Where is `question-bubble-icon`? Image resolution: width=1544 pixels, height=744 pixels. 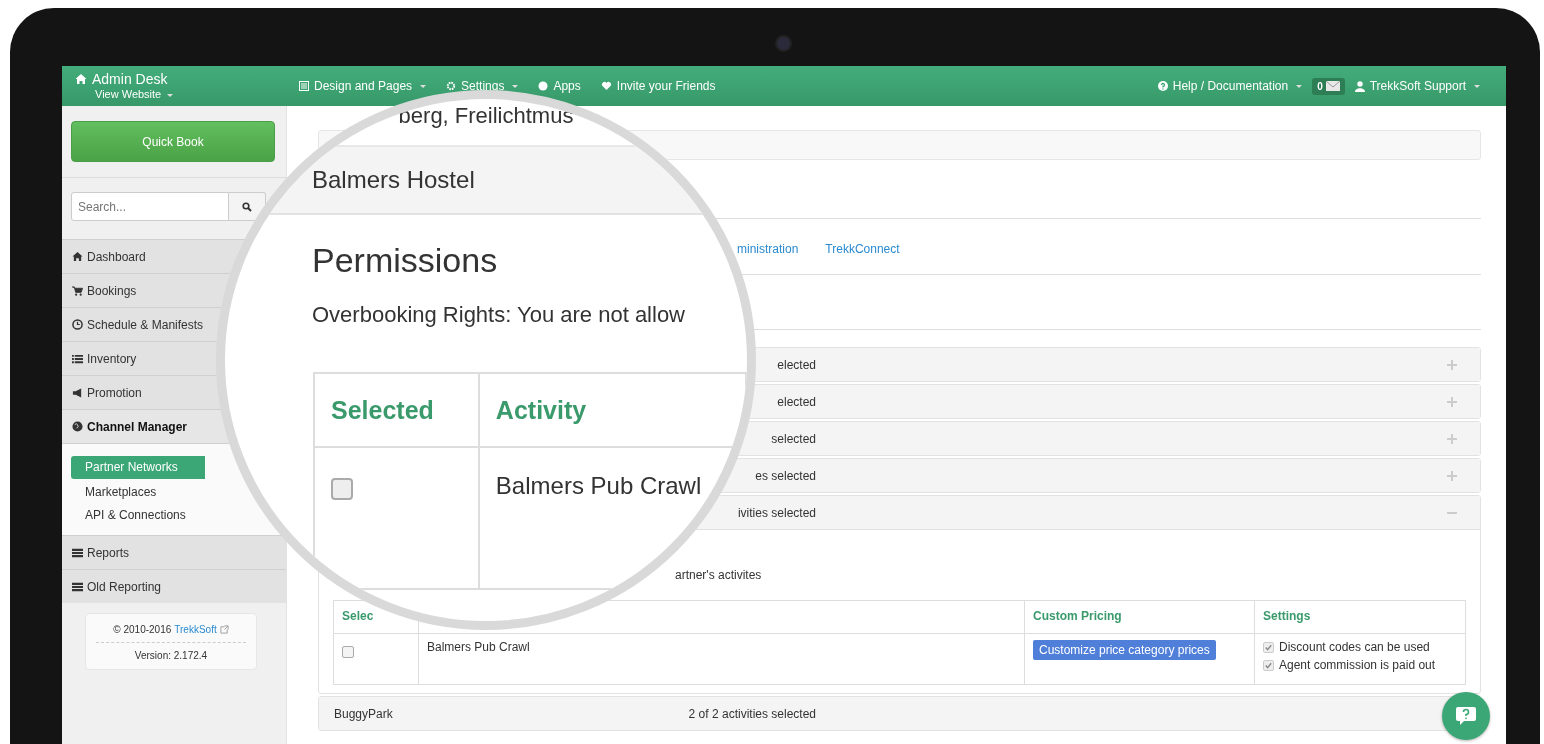 question-bubble-icon is located at coordinates (1466, 716).